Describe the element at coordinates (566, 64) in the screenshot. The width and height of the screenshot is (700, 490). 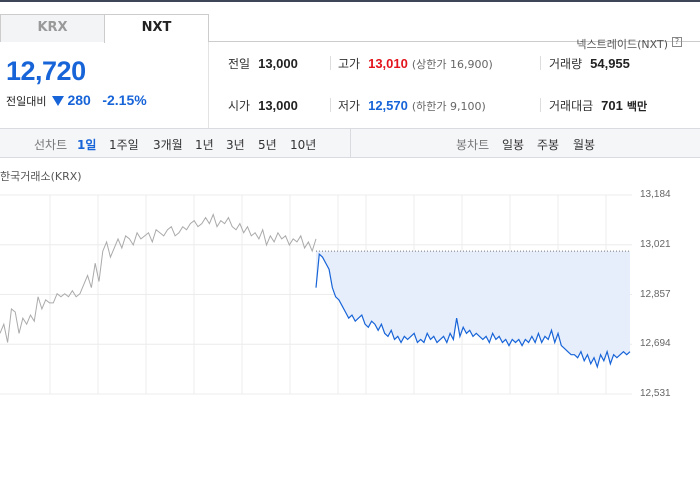
I see `stat-label: 거래량` at that location.